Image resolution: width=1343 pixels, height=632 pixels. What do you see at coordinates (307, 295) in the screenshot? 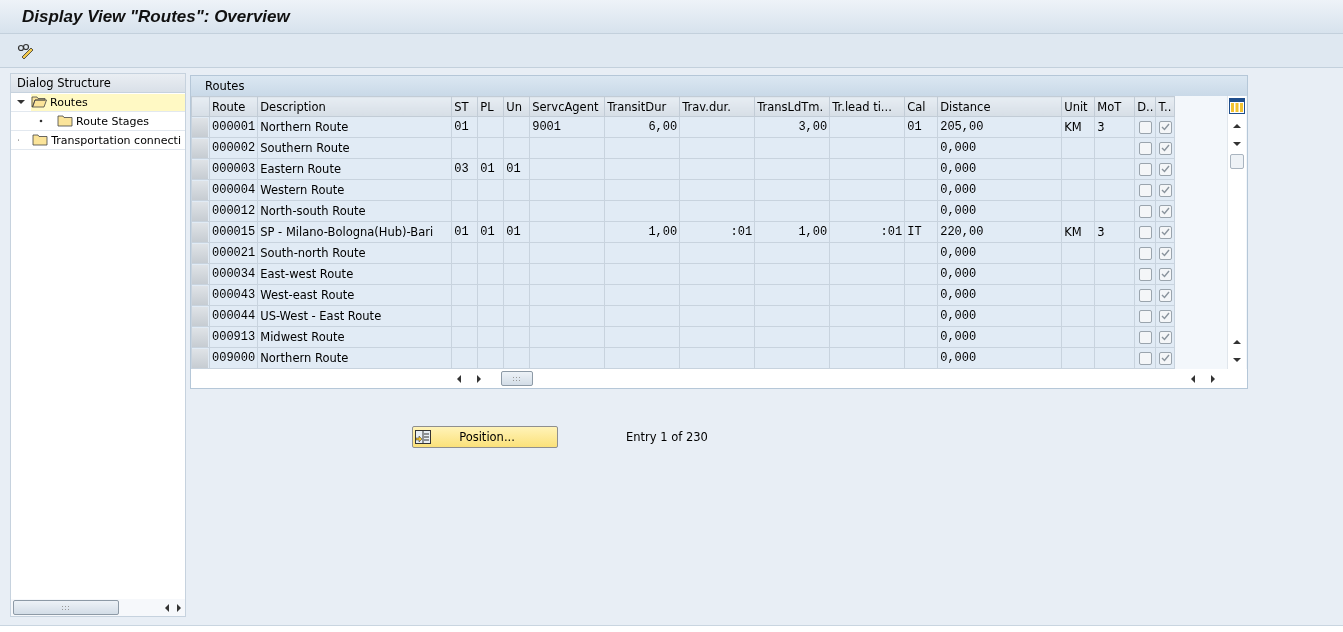
I see `table-cell: West-east Route` at bounding box center [307, 295].